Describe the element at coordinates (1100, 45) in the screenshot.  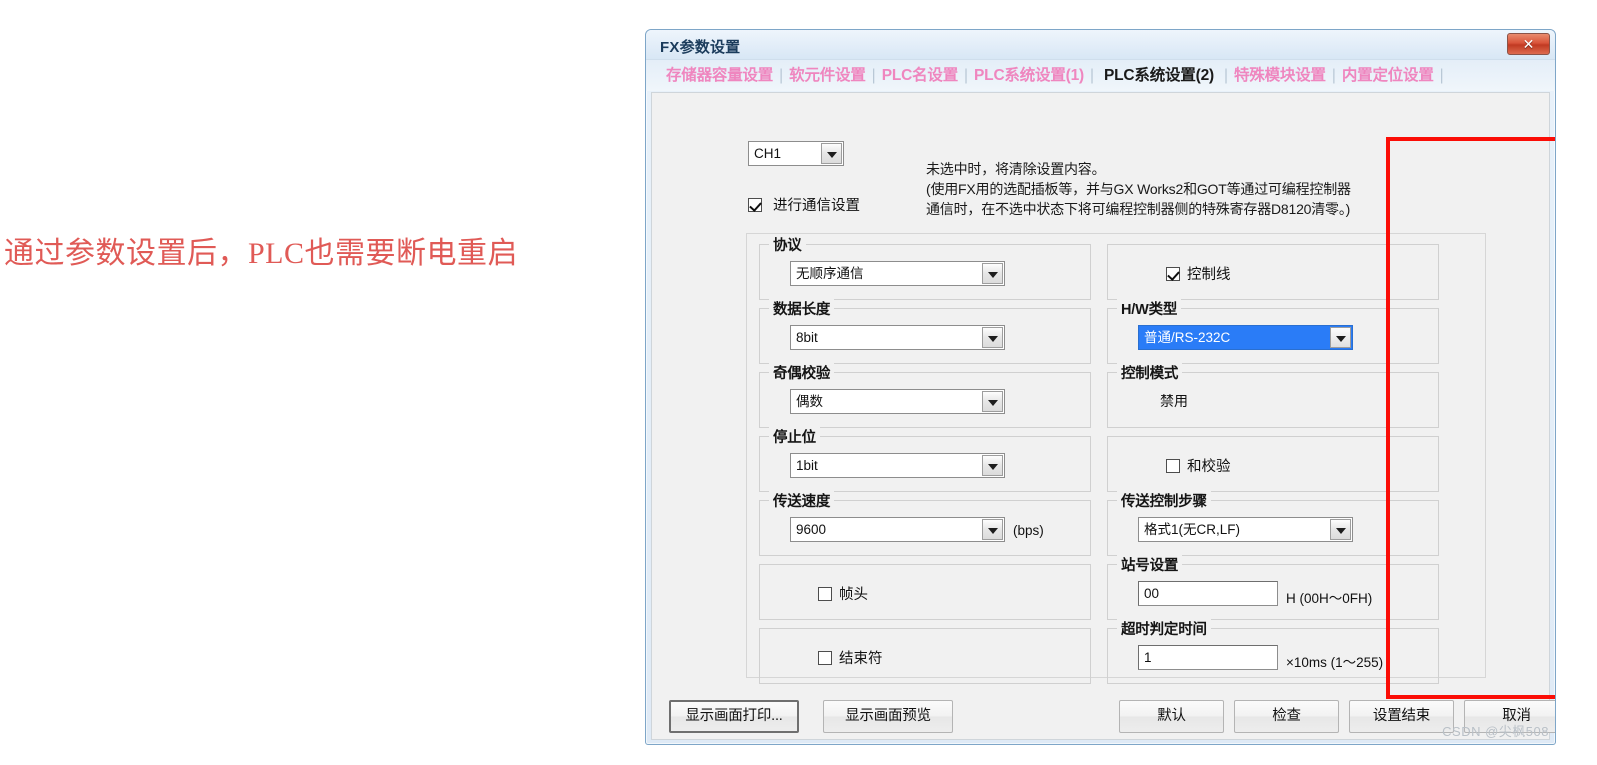
I see `dialog-titlebar: FX参数设置 ✕` at that location.